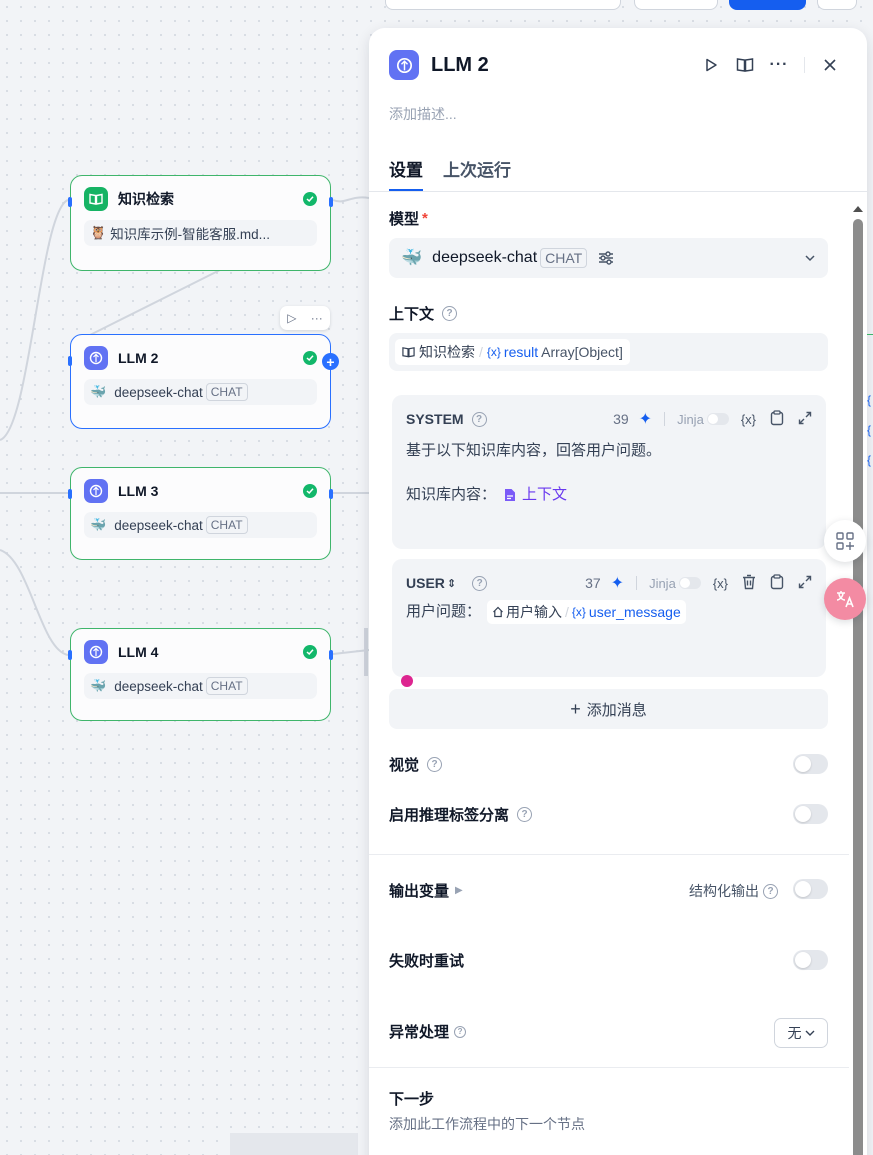  I want to click on error-handling-select: 无, so click(801, 1033).